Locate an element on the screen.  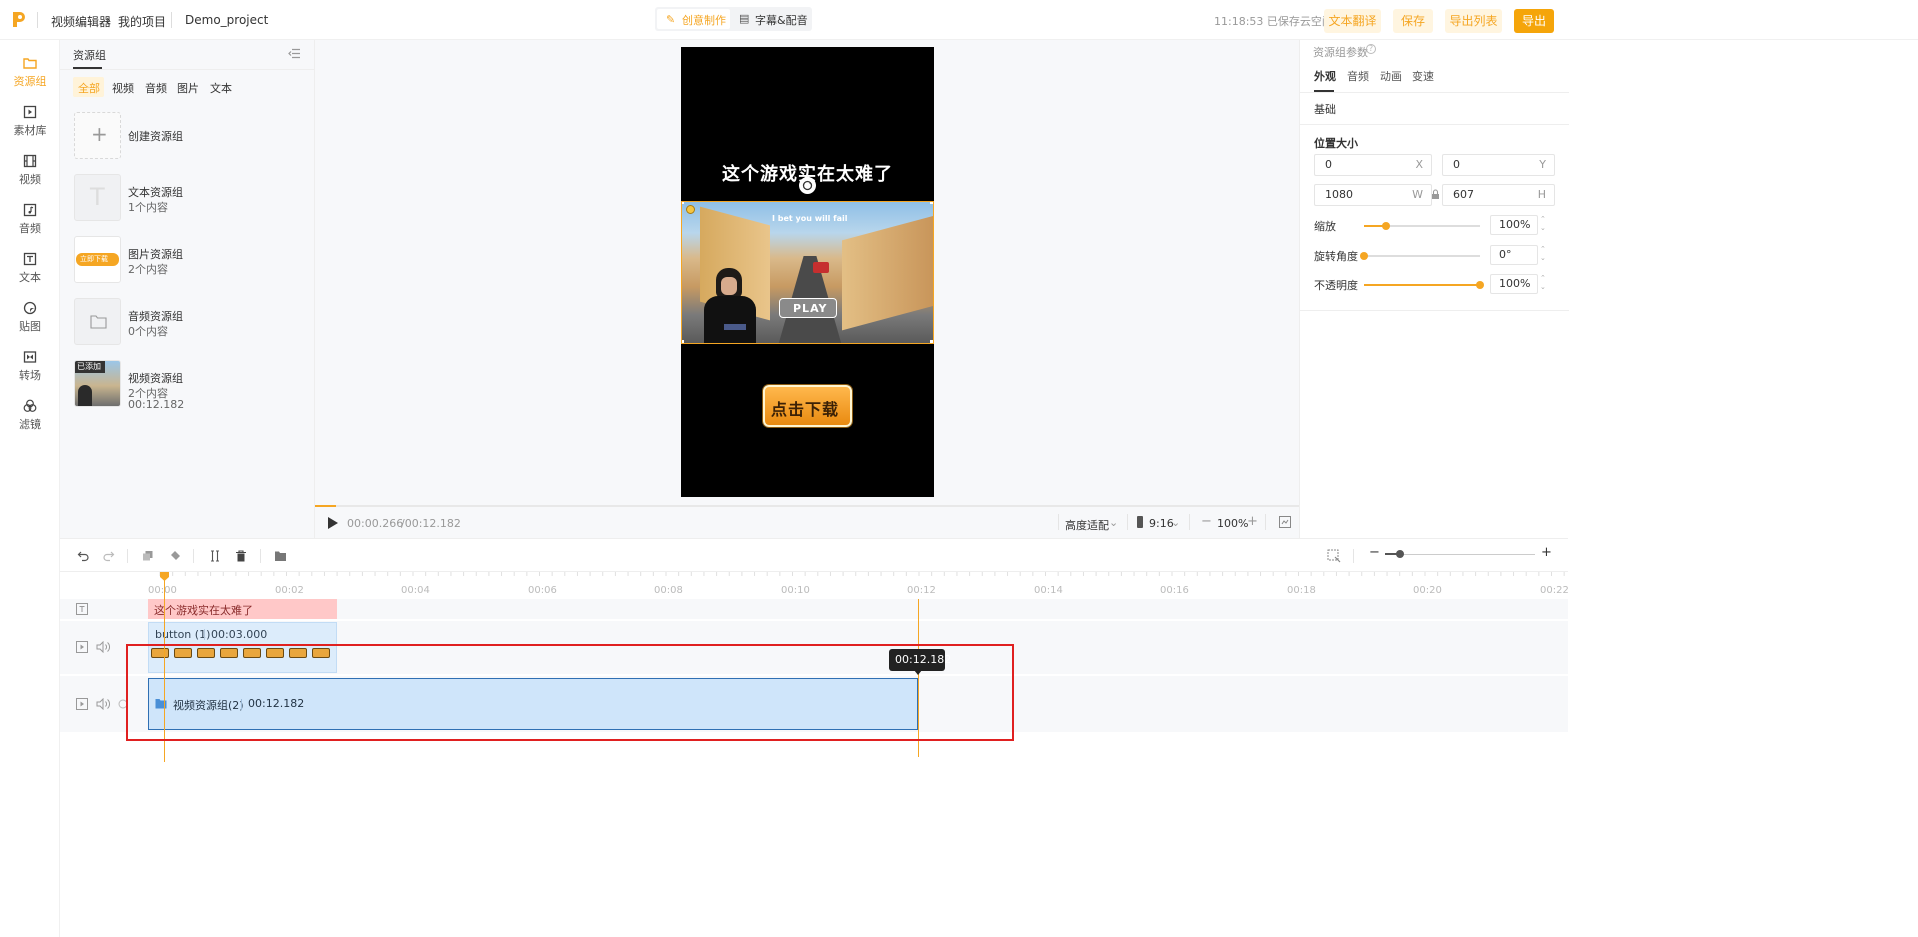
undo-icon is located at coordinates (83, 556).